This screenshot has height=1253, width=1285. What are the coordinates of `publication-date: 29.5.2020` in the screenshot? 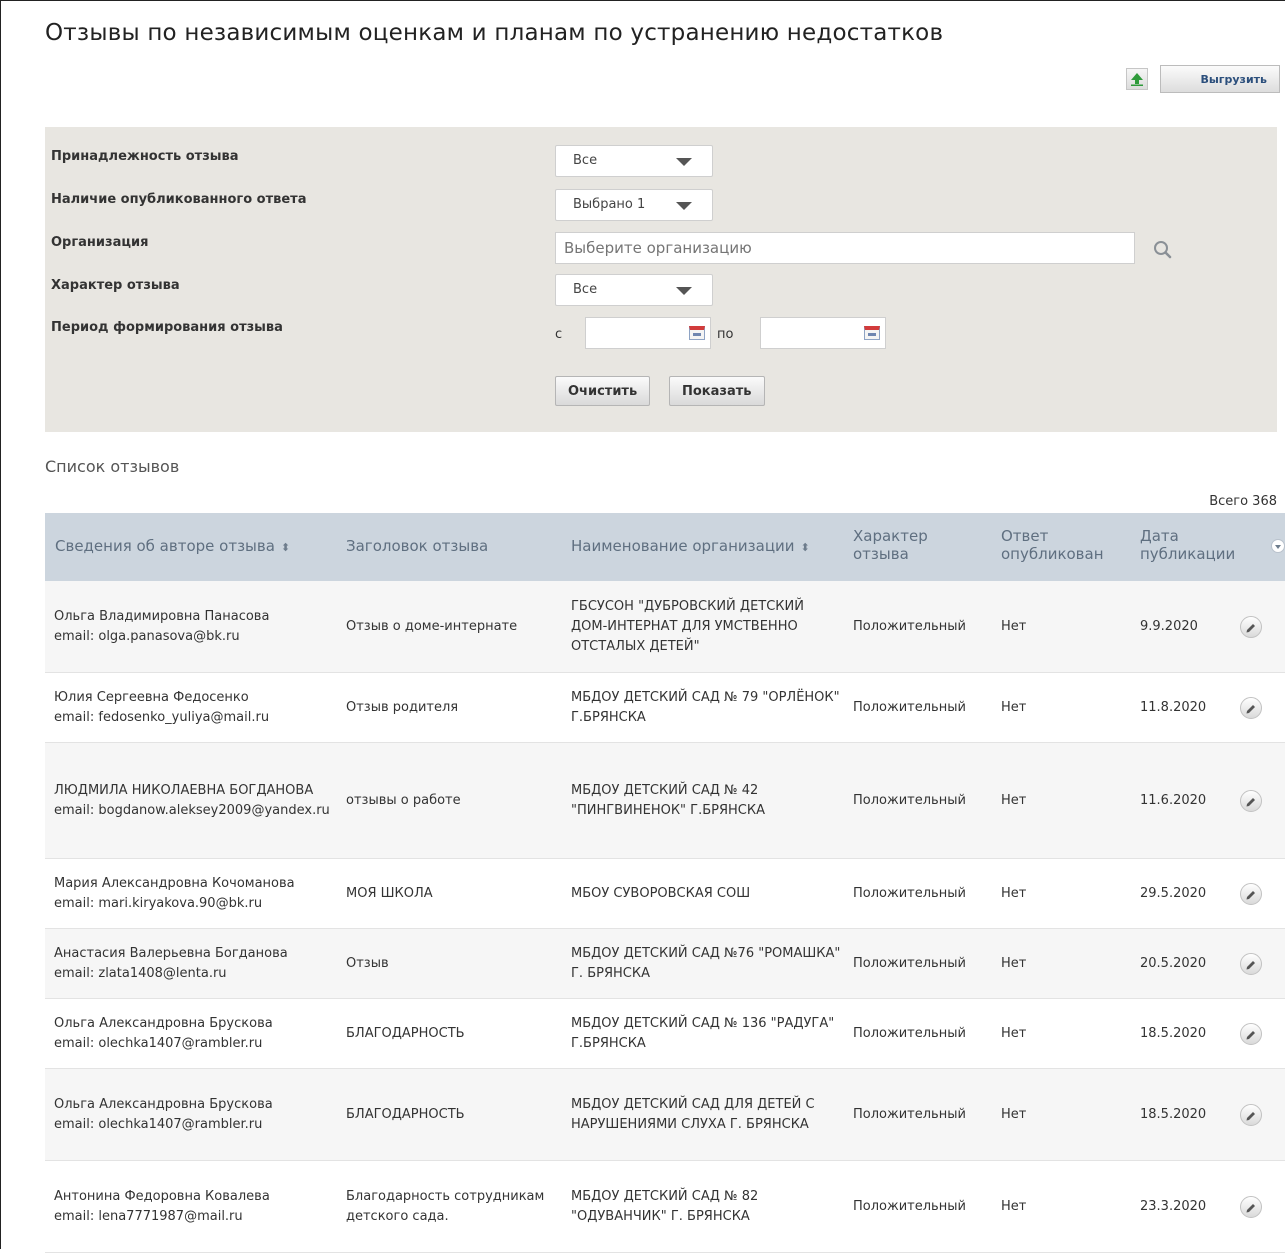 It's located at (1173, 893).